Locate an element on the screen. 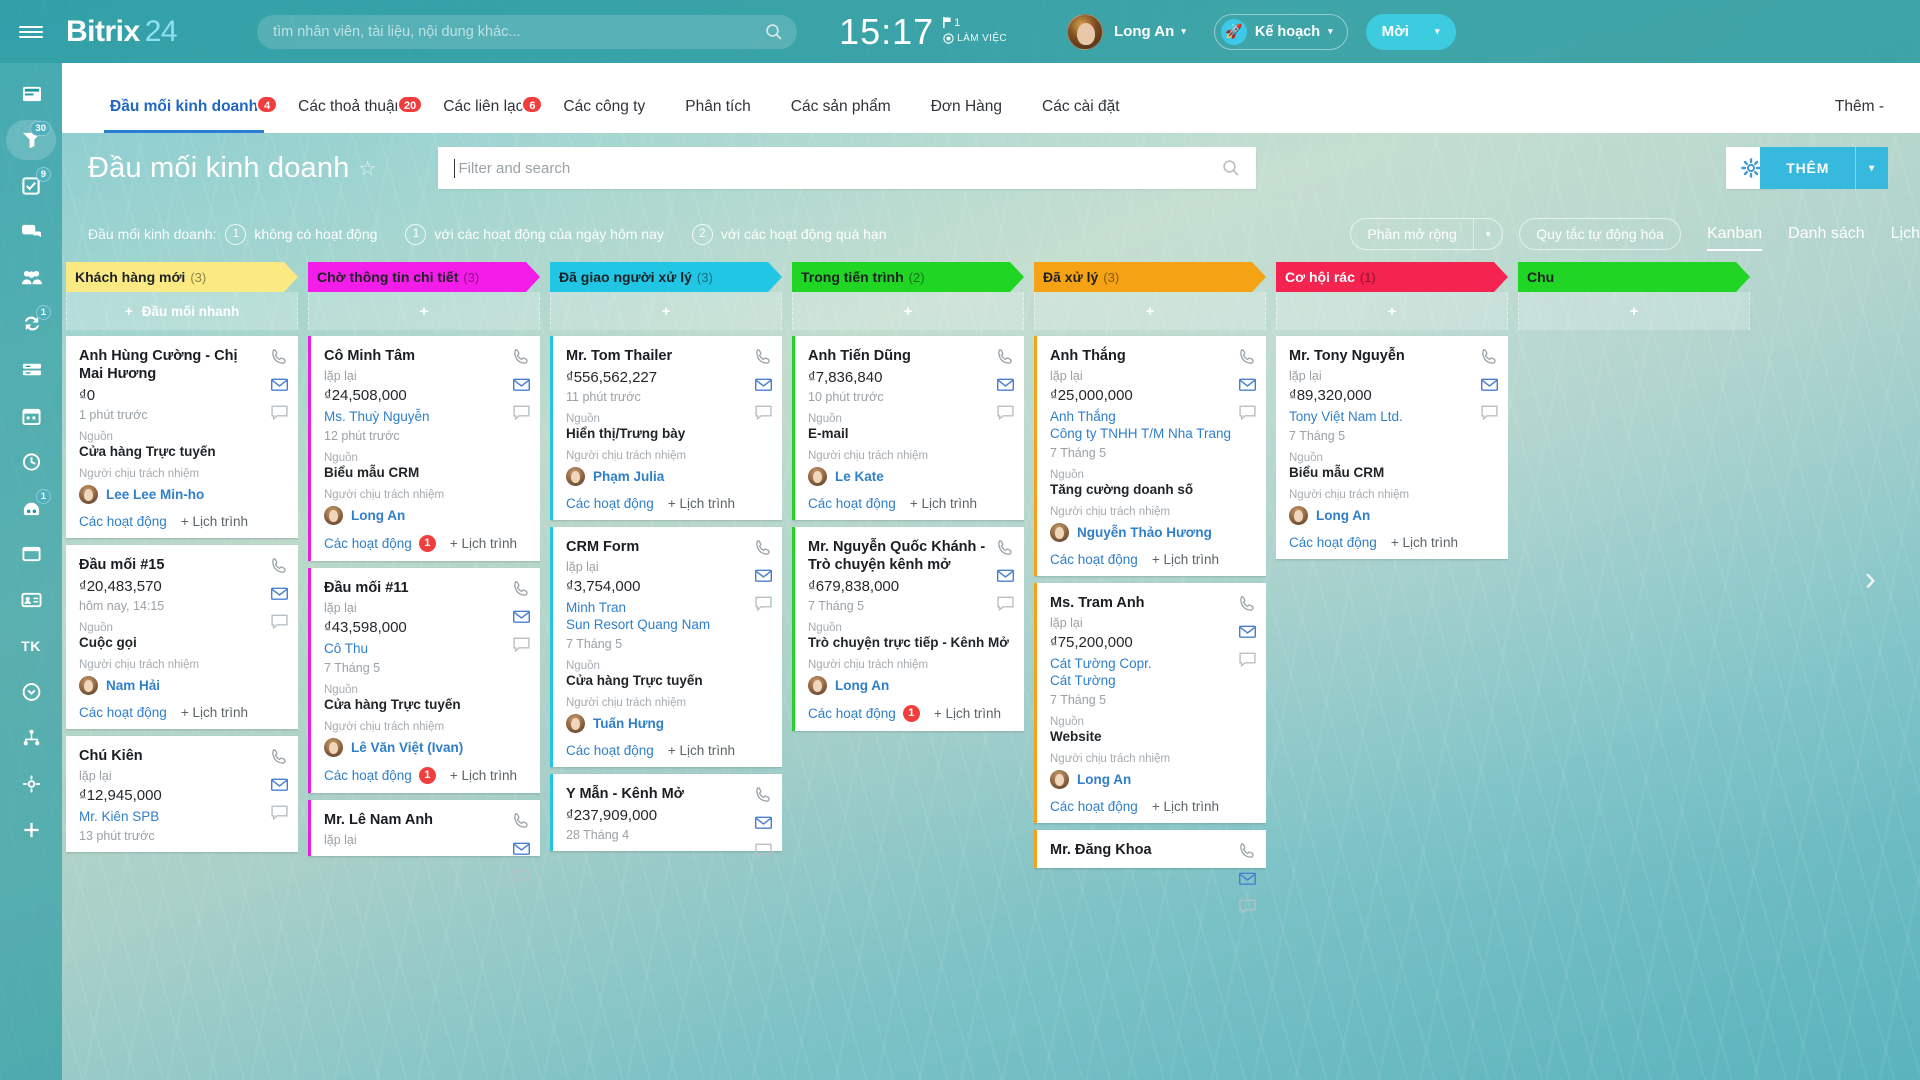 Image resolution: width=1920 pixels, height=1080 pixels. view-tab-0: Kanban is located at coordinates (1734, 238).